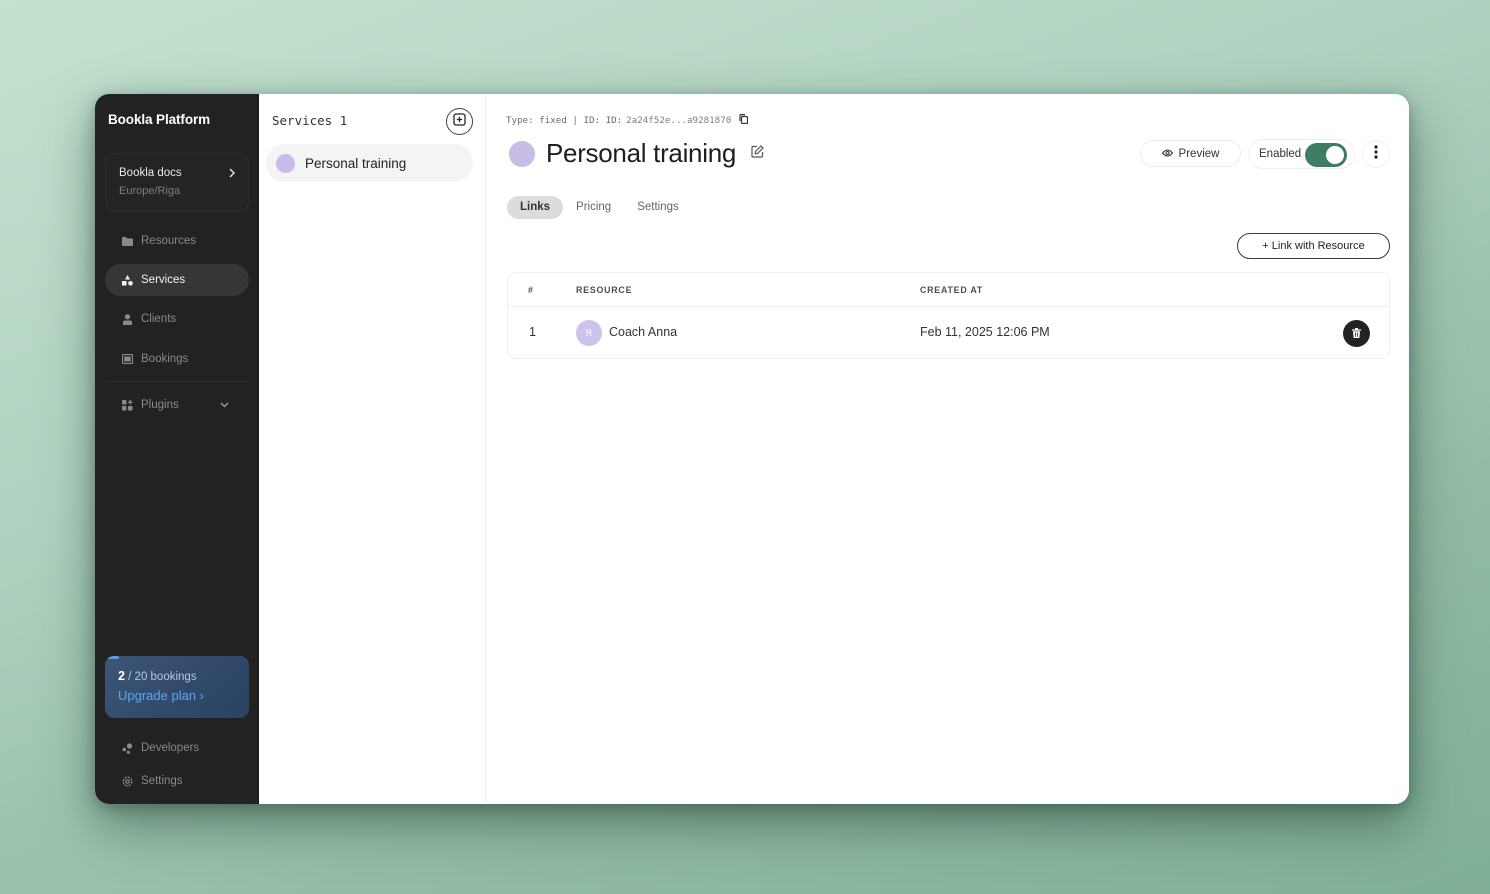 The height and width of the screenshot is (894, 1490). What do you see at coordinates (224, 405) in the screenshot?
I see `chevron-down-icon` at bounding box center [224, 405].